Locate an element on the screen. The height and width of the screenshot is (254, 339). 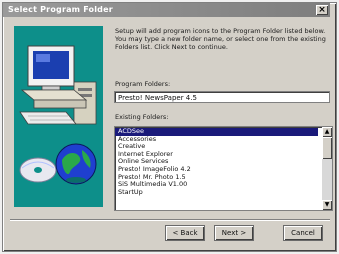
list-item: Accessories is located at coordinates (216, 139).